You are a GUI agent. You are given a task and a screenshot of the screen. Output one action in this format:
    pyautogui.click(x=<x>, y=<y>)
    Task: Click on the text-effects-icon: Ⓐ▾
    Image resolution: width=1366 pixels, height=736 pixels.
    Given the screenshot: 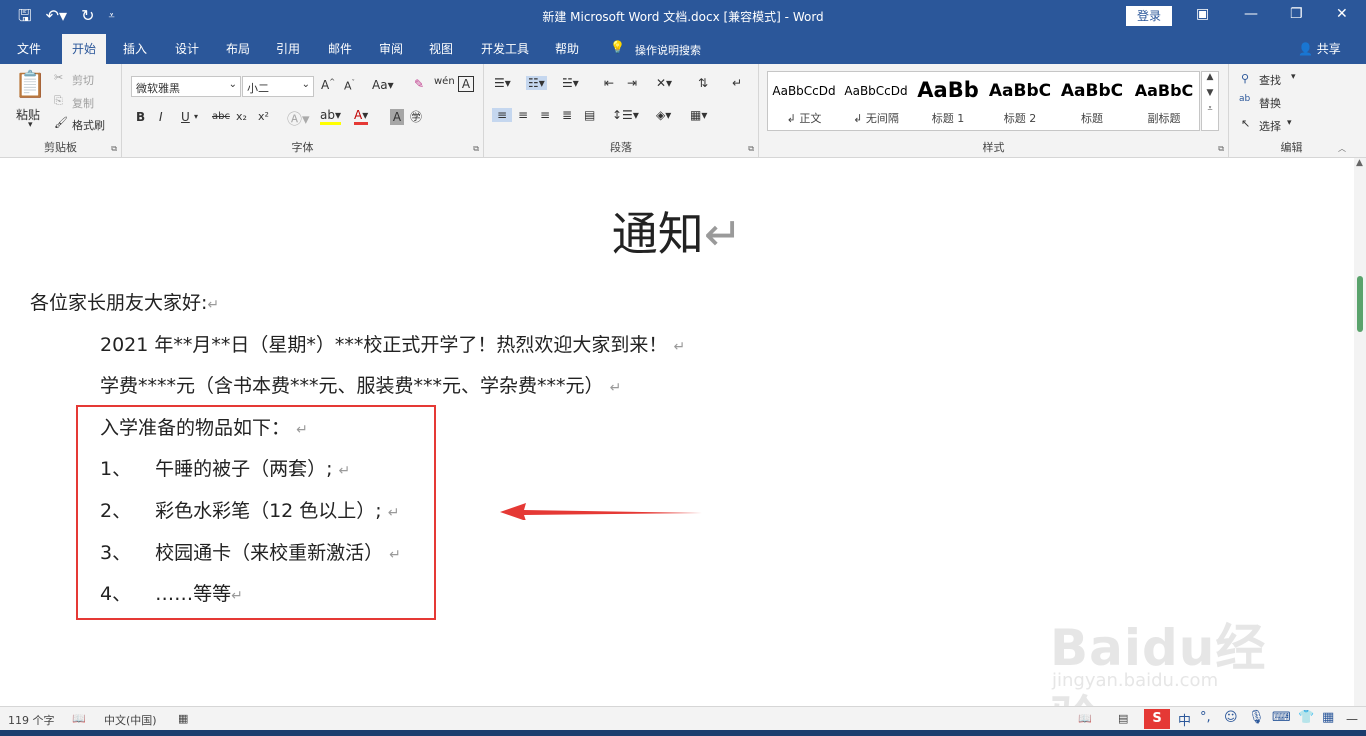 What is the action you would take?
    pyautogui.click(x=298, y=118)
    